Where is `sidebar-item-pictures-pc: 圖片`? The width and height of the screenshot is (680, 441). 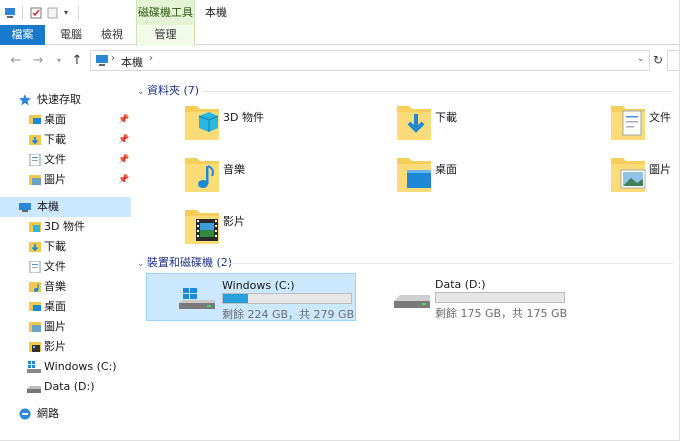
sidebar-item-pictures-pc: 圖片 is located at coordinates (65, 327).